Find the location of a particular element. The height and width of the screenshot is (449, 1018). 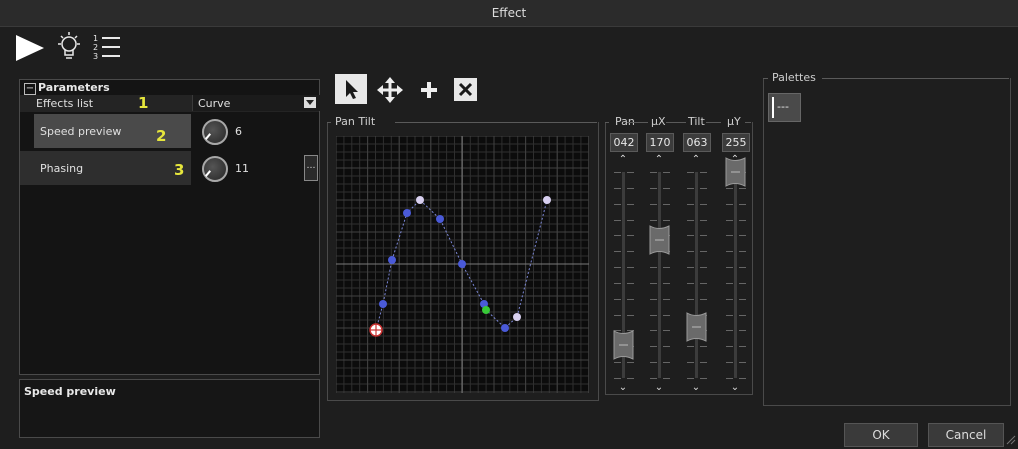

phasing-value: 11 is located at coordinates (242, 168).